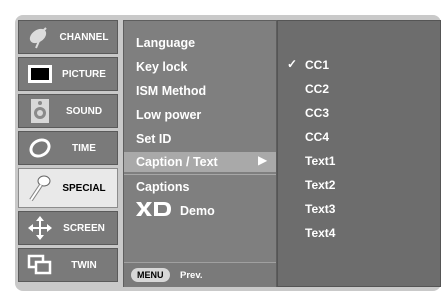 The width and height of the screenshot is (445, 297). What do you see at coordinates (40, 74) in the screenshot?
I see `tv-screen-icon` at bounding box center [40, 74].